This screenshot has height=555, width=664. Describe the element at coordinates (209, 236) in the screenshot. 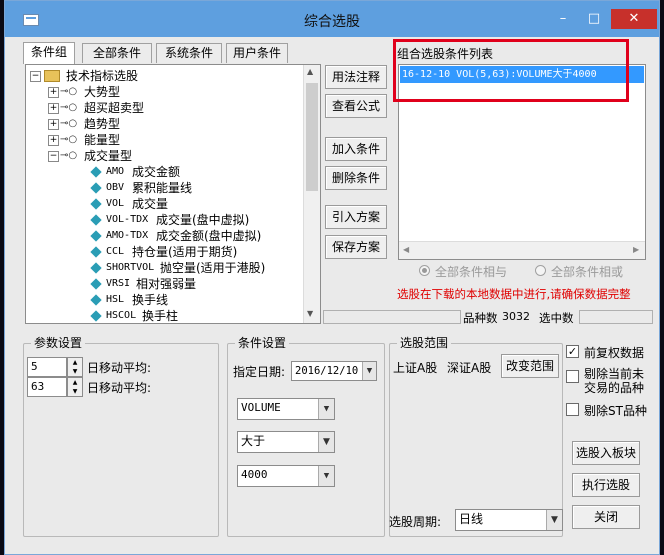

I see `item-name: 成交金额(盘中虚拟)` at that location.